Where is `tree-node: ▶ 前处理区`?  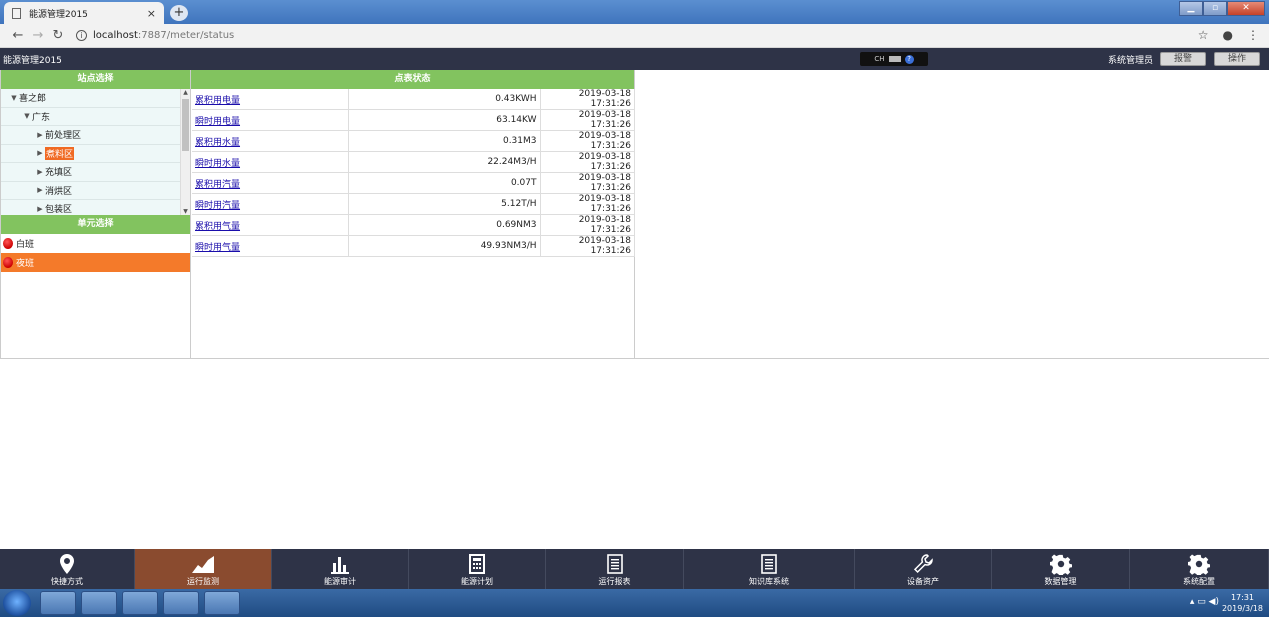
tree-node: ▶ 前处理区 is located at coordinates (95, 135).